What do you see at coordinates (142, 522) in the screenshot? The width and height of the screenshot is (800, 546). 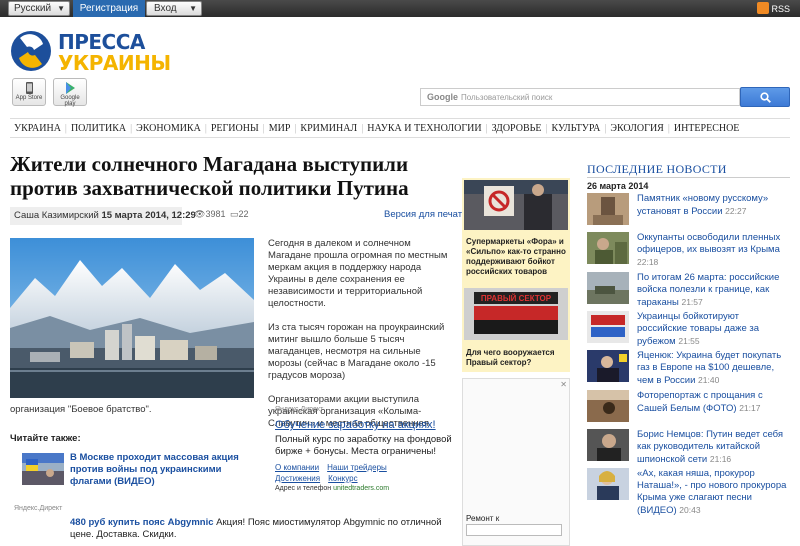 I see `ad2-title-link: 480 руб купить пояс Abgymnic` at bounding box center [142, 522].